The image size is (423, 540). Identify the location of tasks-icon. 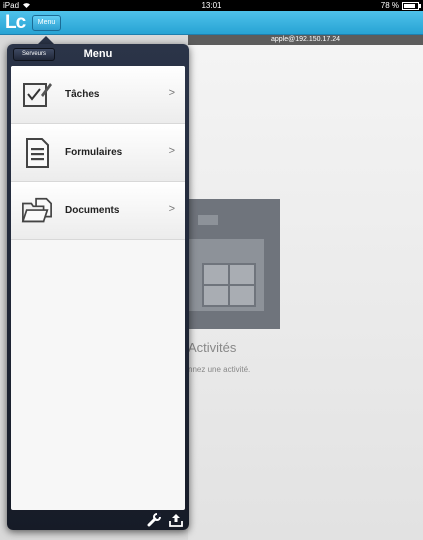
(37, 95).